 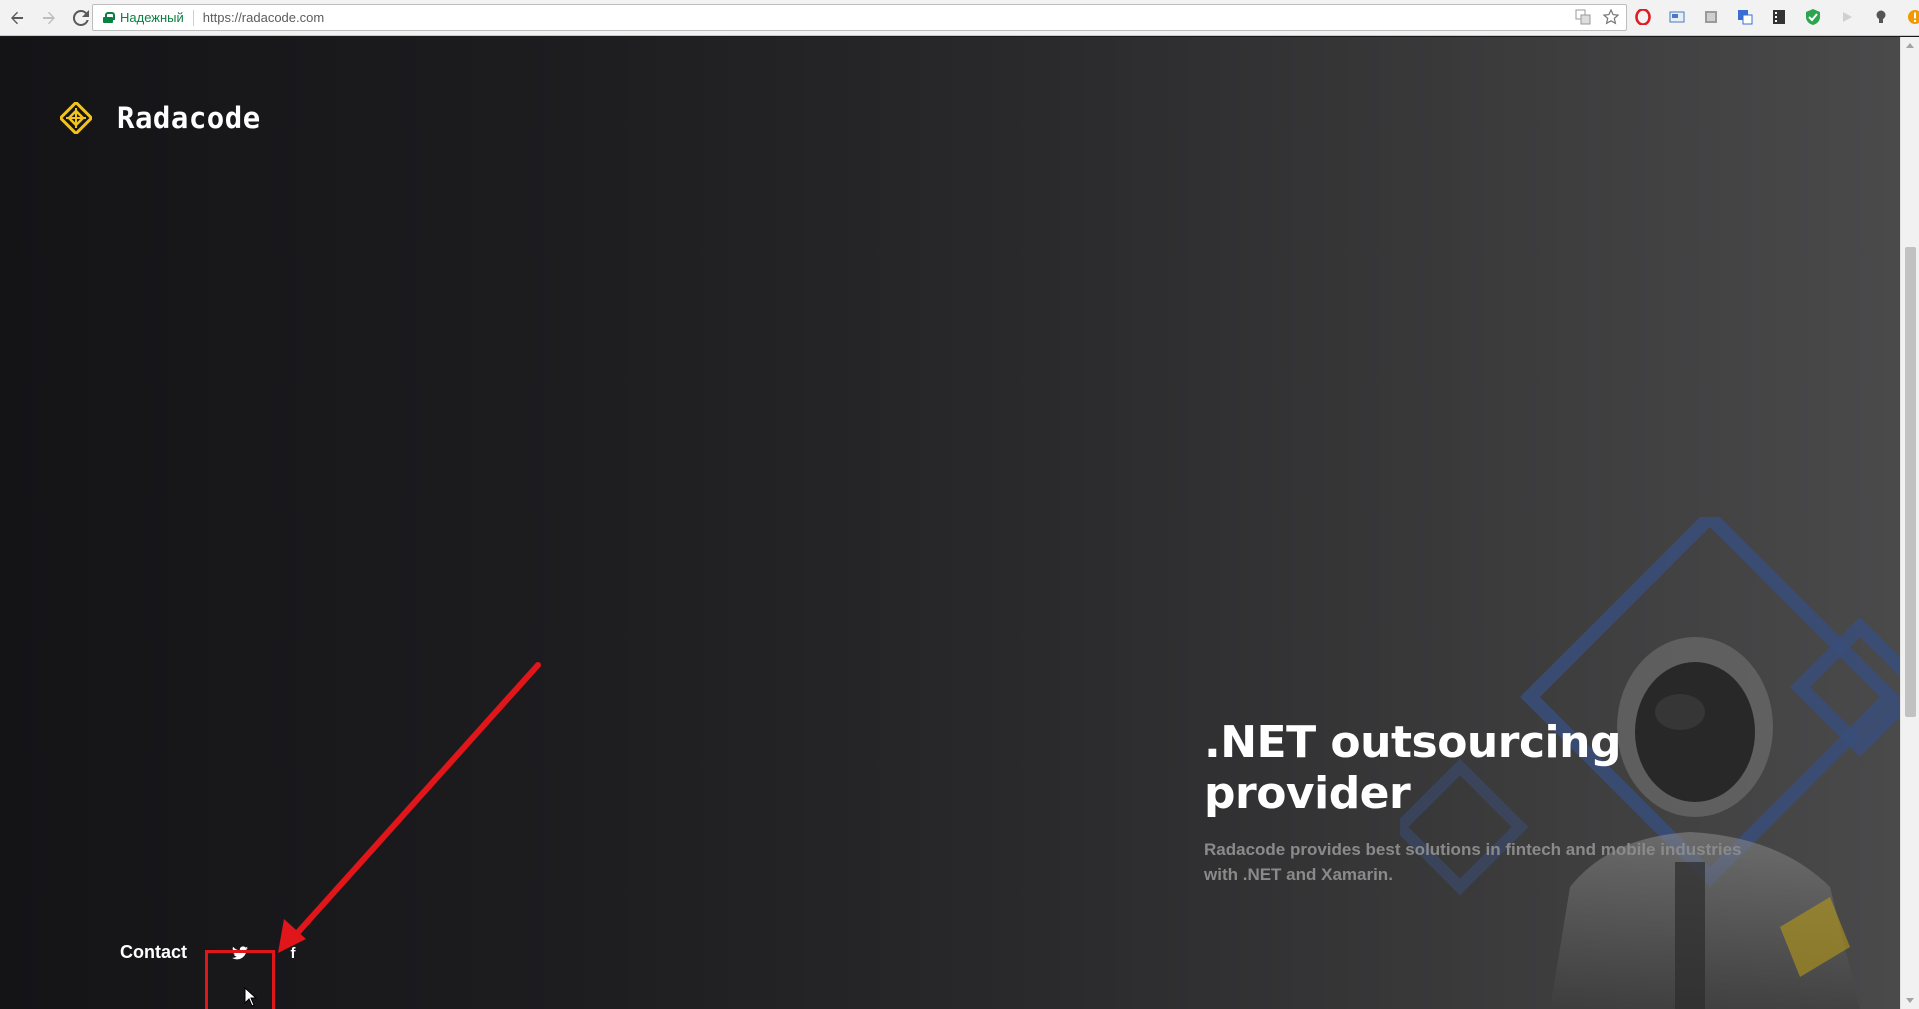 I want to click on bulb-extension-icon, so click(x=1881, y=17).